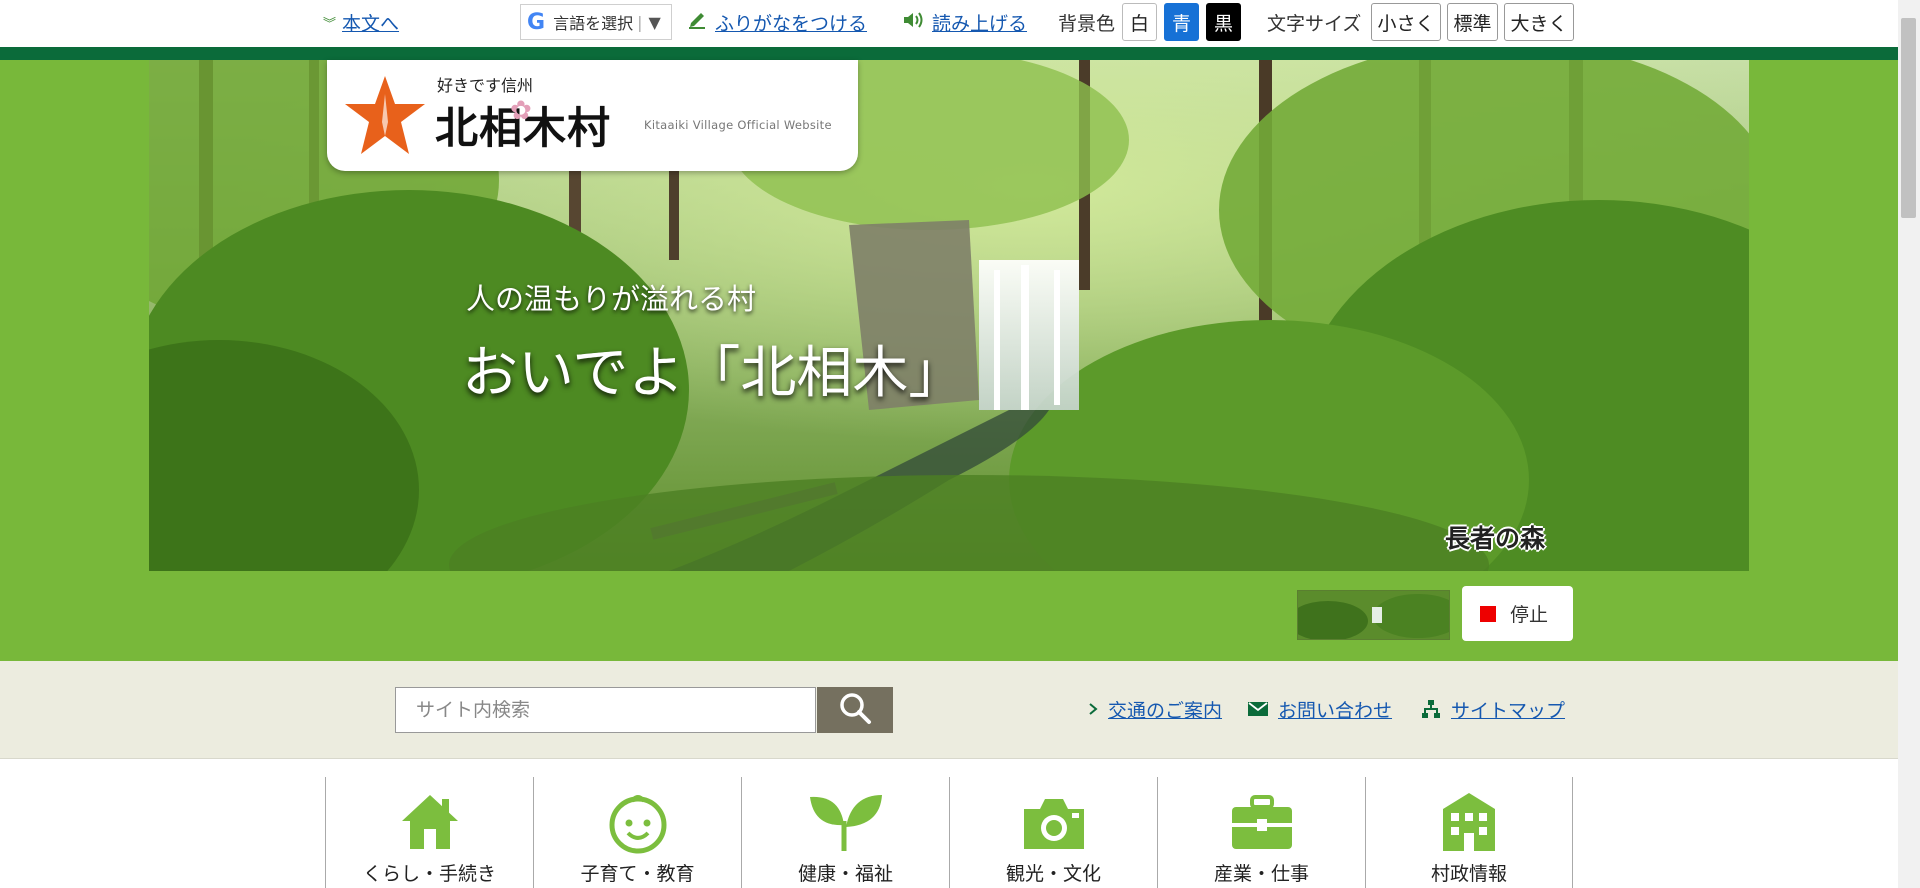  Describe the element at coordinates (1181, 22) in the screenshot. I see `bg-blue-button: 青` at that location.